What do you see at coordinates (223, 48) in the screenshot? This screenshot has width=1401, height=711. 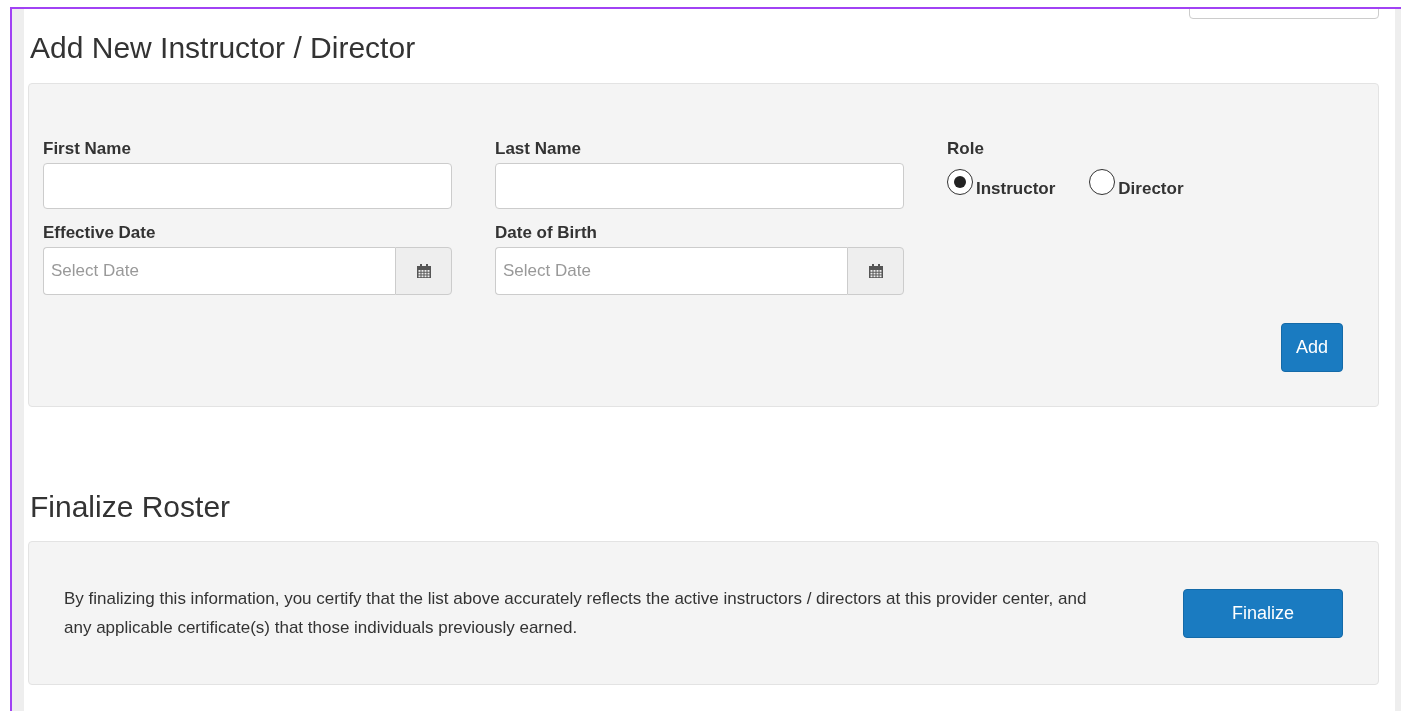 I see `section-title: Add New Instructor / Director` at bounding box center [223, 48].